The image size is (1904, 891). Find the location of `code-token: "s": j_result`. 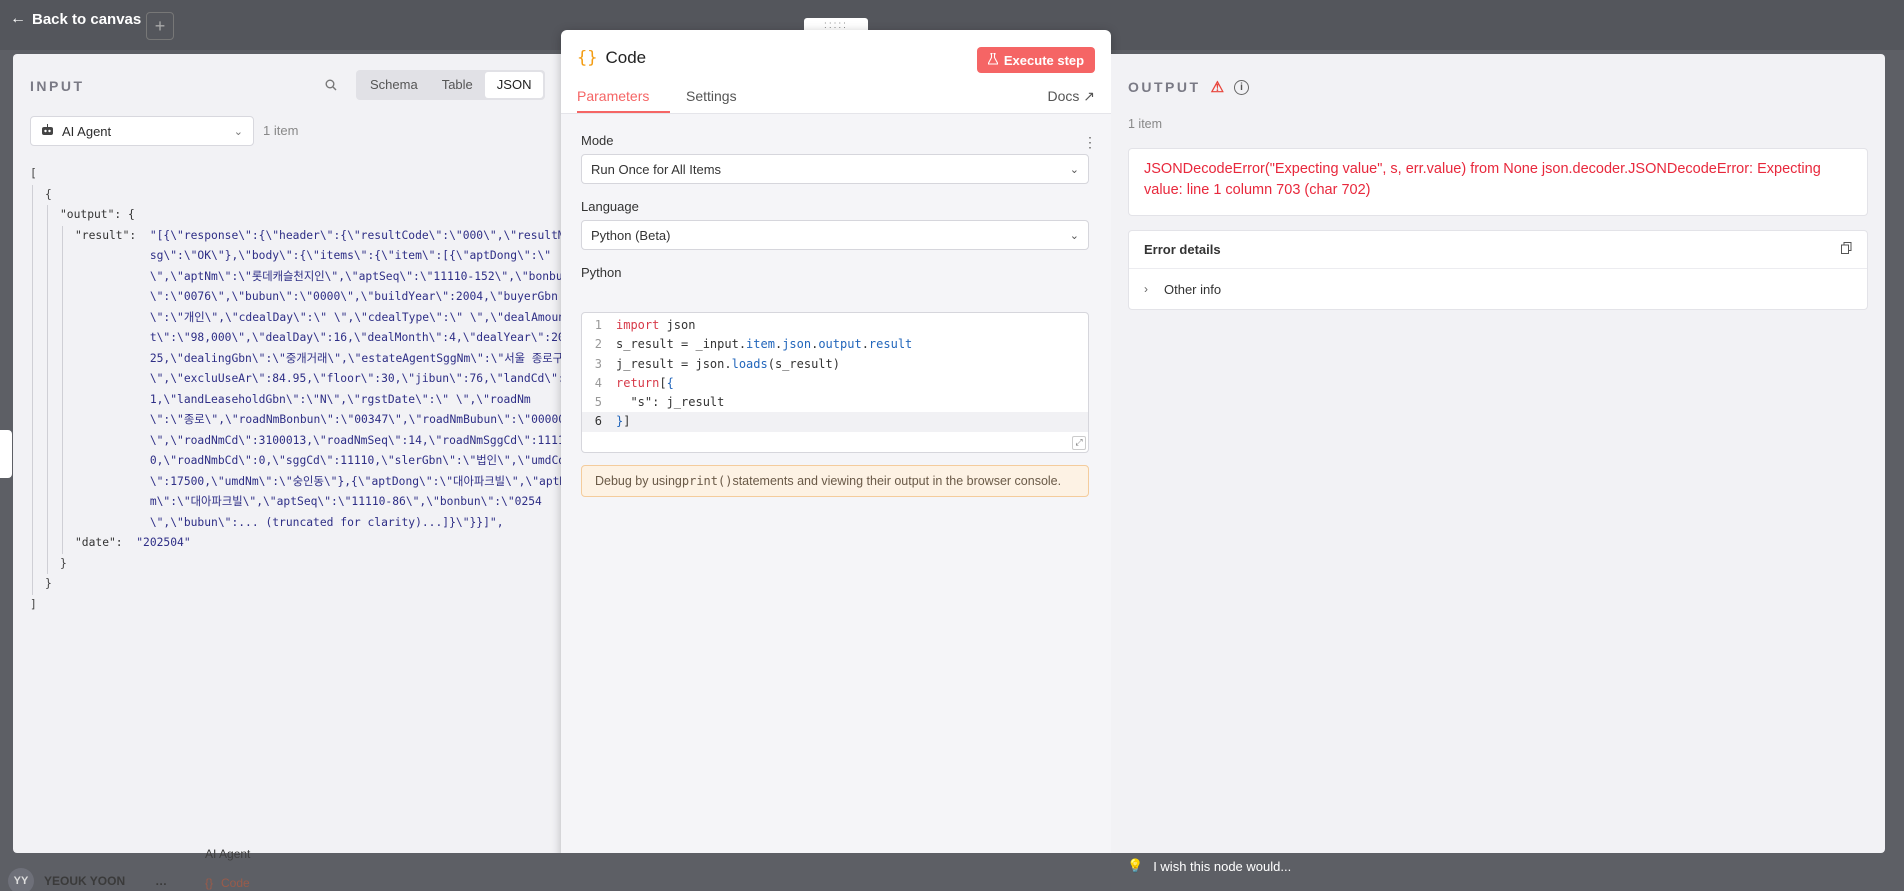

code-token: "s": j_result is located at coordinates (670, 402).